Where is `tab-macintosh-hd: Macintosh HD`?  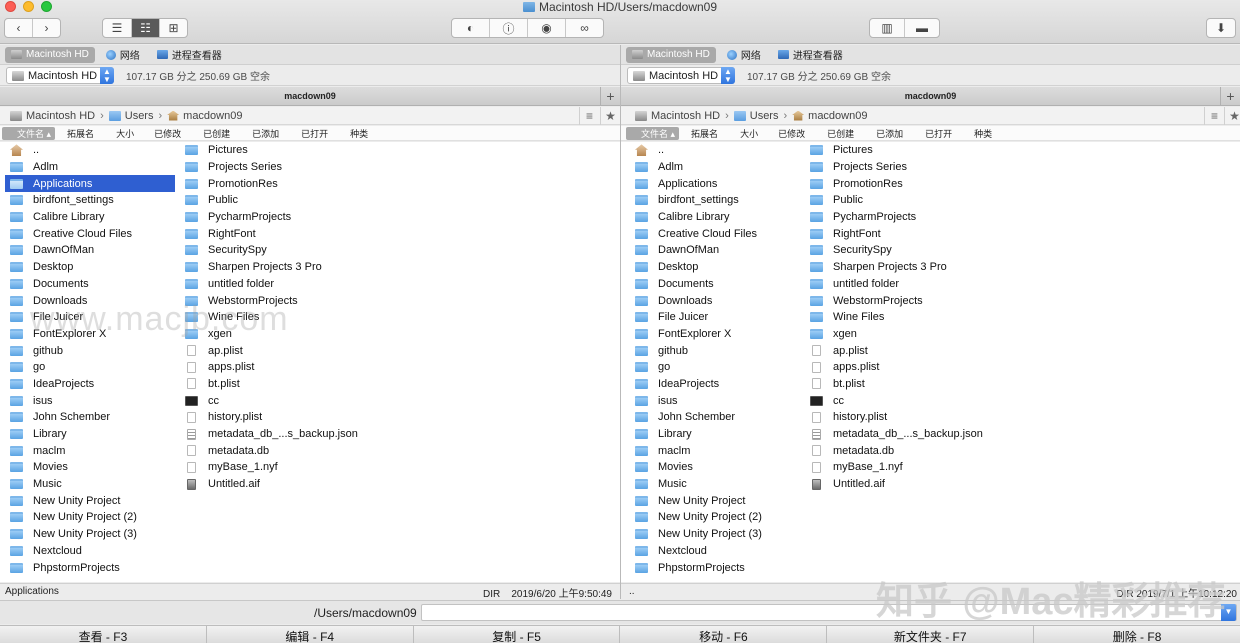 tab-macintosh-hd: Macintosh HD is located at coordinates (671, 54).